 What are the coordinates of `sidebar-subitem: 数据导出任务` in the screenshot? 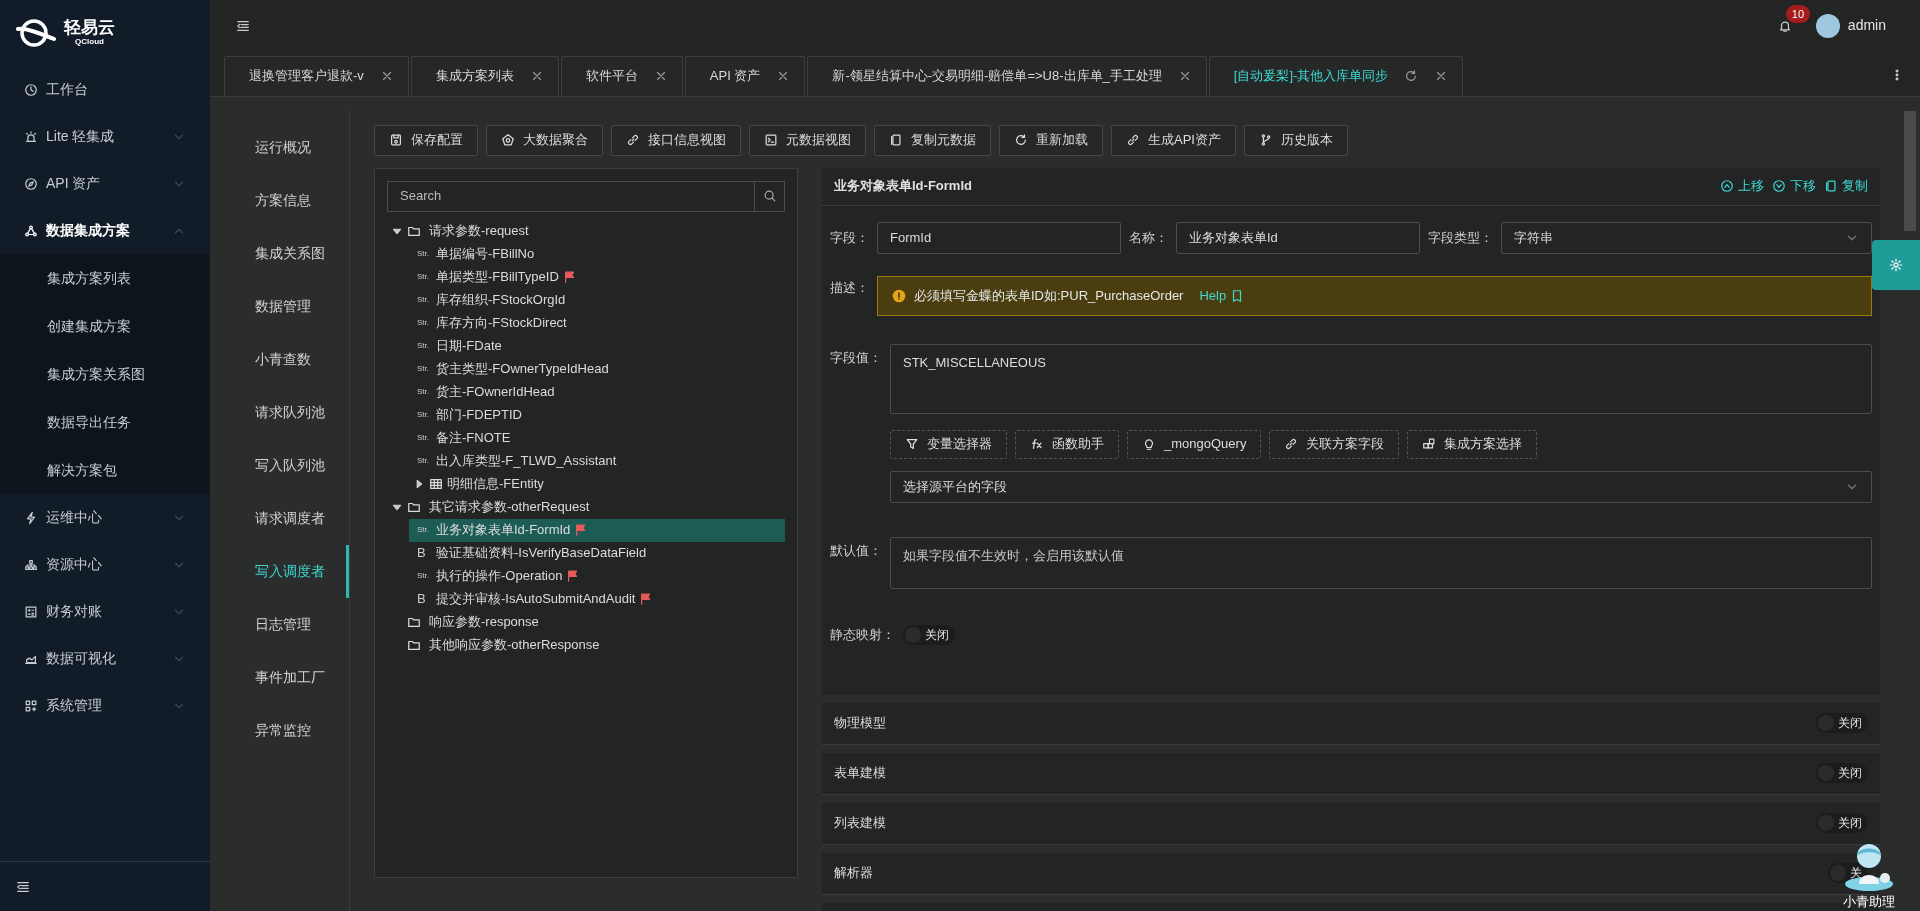 It's located at (105, 422).